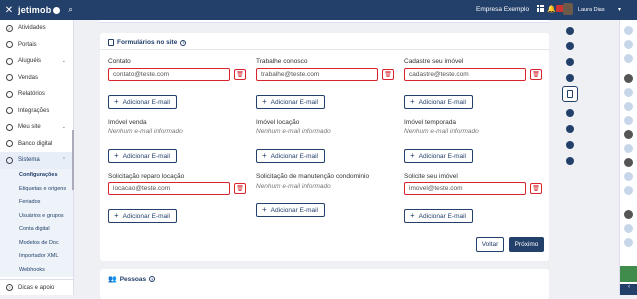  Describe the element at coordinates (36, 61) in the screenshot. I see `sidebar-item-alugueis: Aluguéis ⌄` at that location.